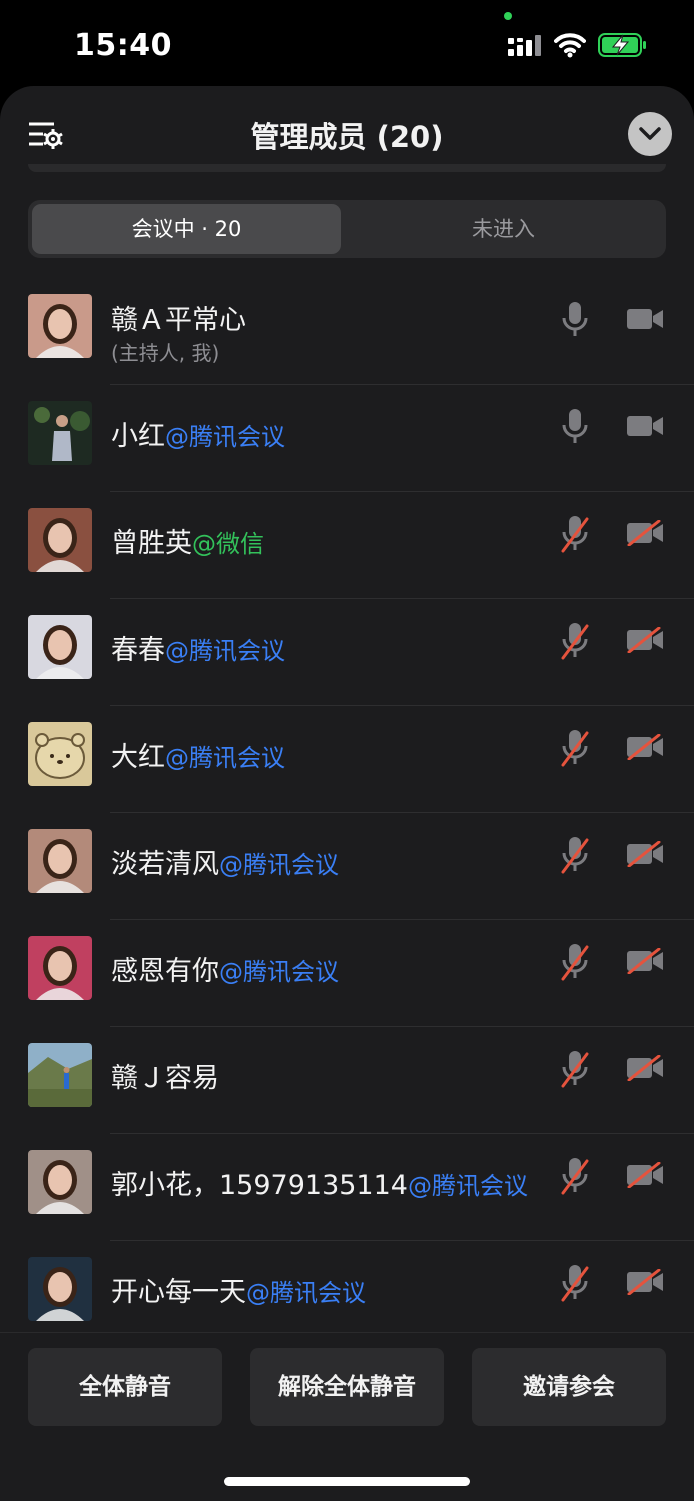 The image size is (694, 1501). What do you see at coordinates (503, 229) in the screenshot?
I see `tab-not-joined: 未进入` at bounding box center [503, 229].